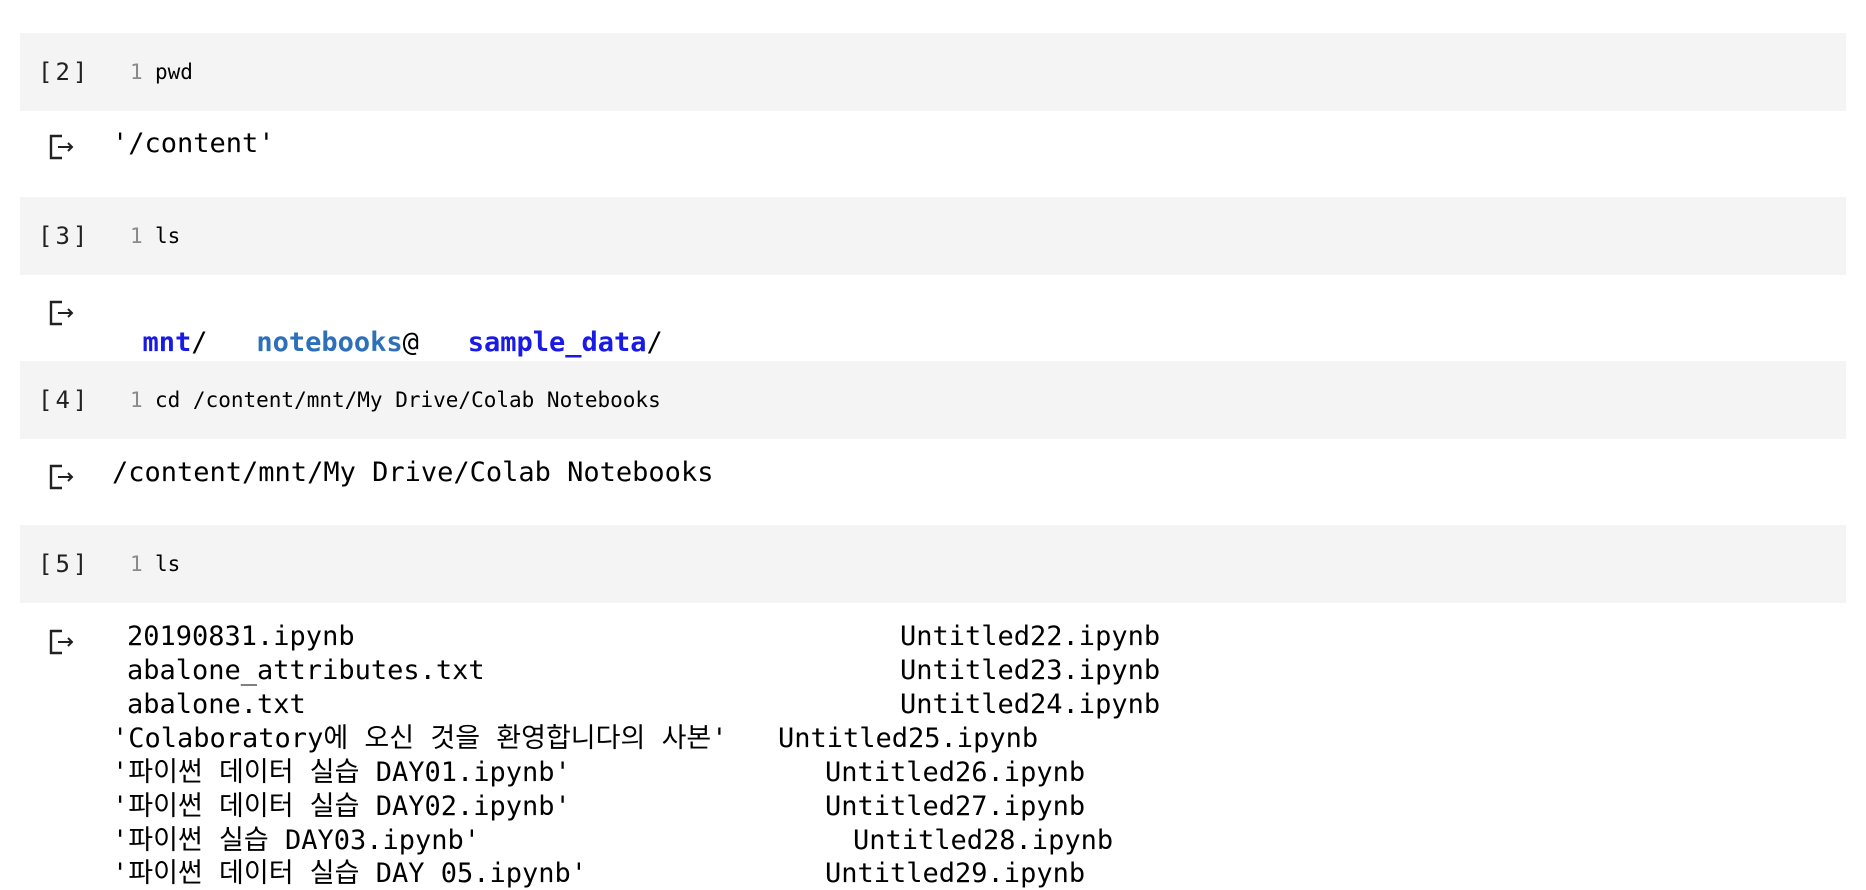 Image resolution: width=1866 pixels, height=890 pixels. Describe the element at coordinates (1030, 704) in the screenshot. I see `file-entry: Untitled24.ipynb` at that location.